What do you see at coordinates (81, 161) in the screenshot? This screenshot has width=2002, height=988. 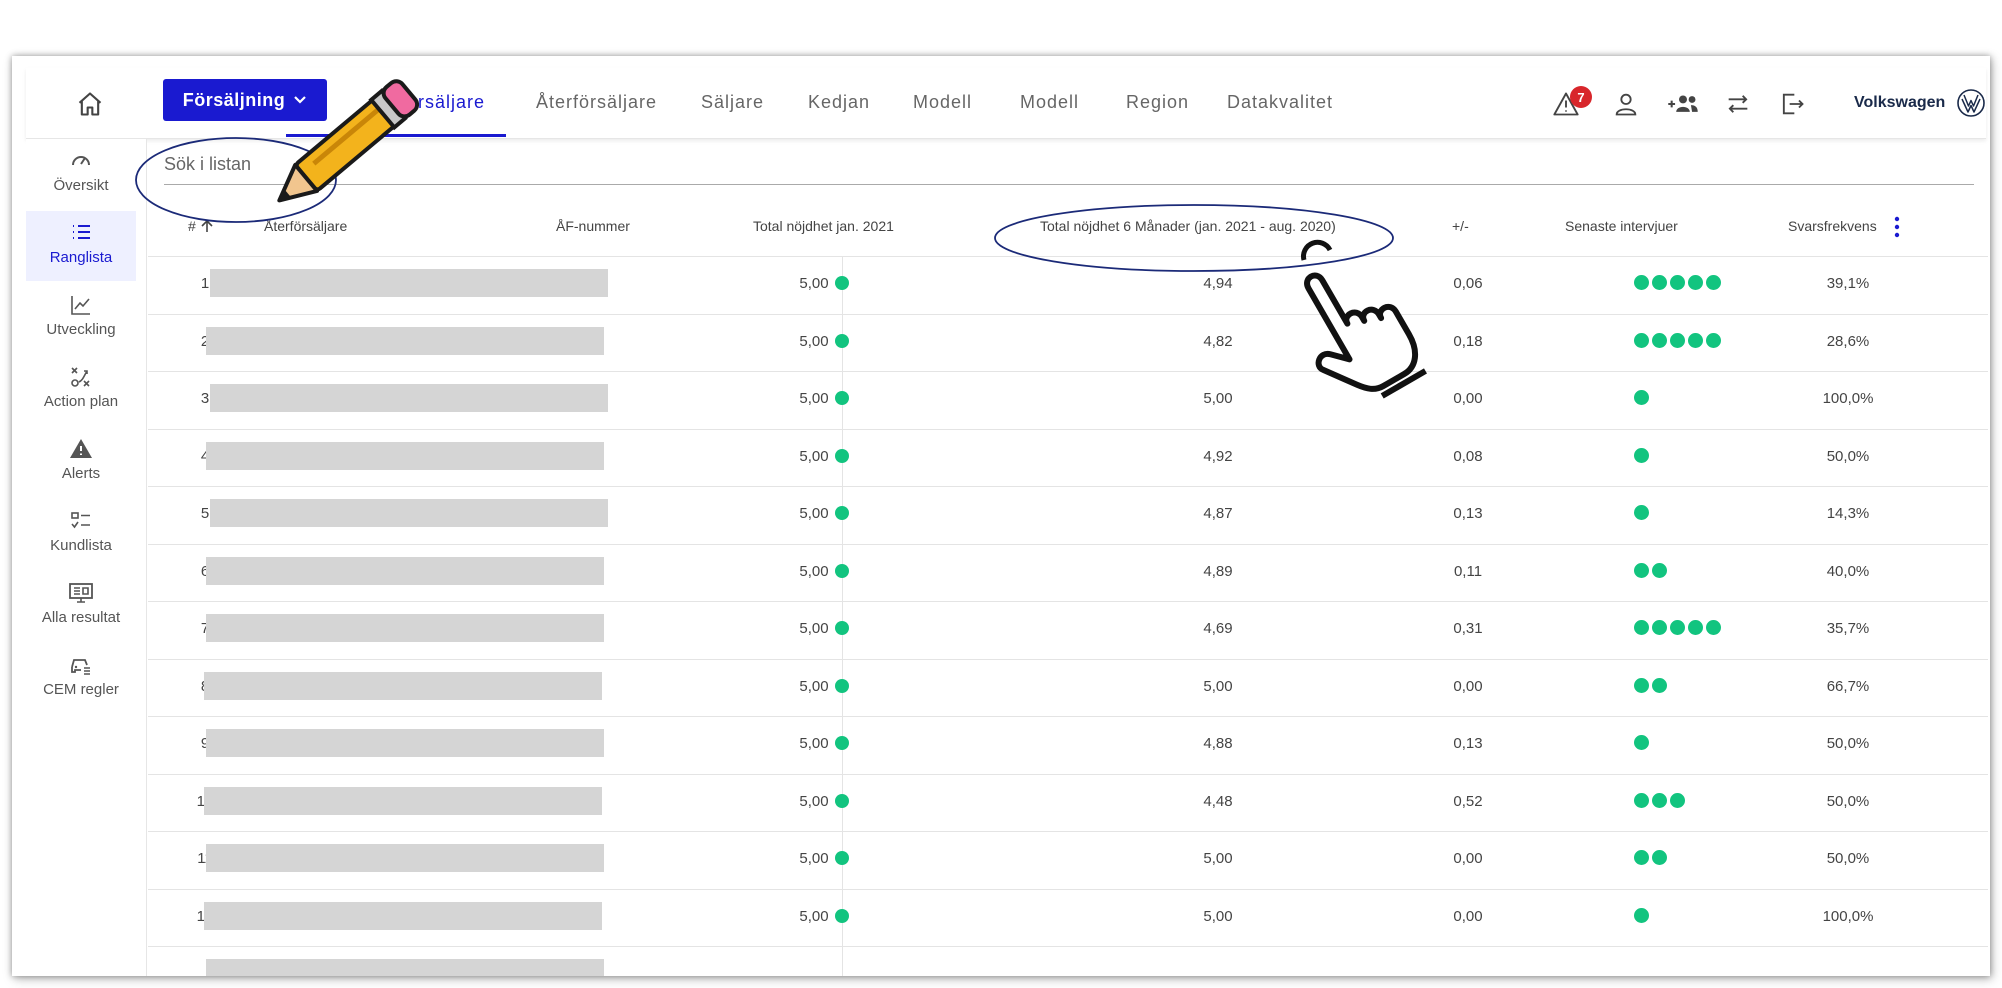 I see `speedometer-icon` at bounding box center [81, 161].